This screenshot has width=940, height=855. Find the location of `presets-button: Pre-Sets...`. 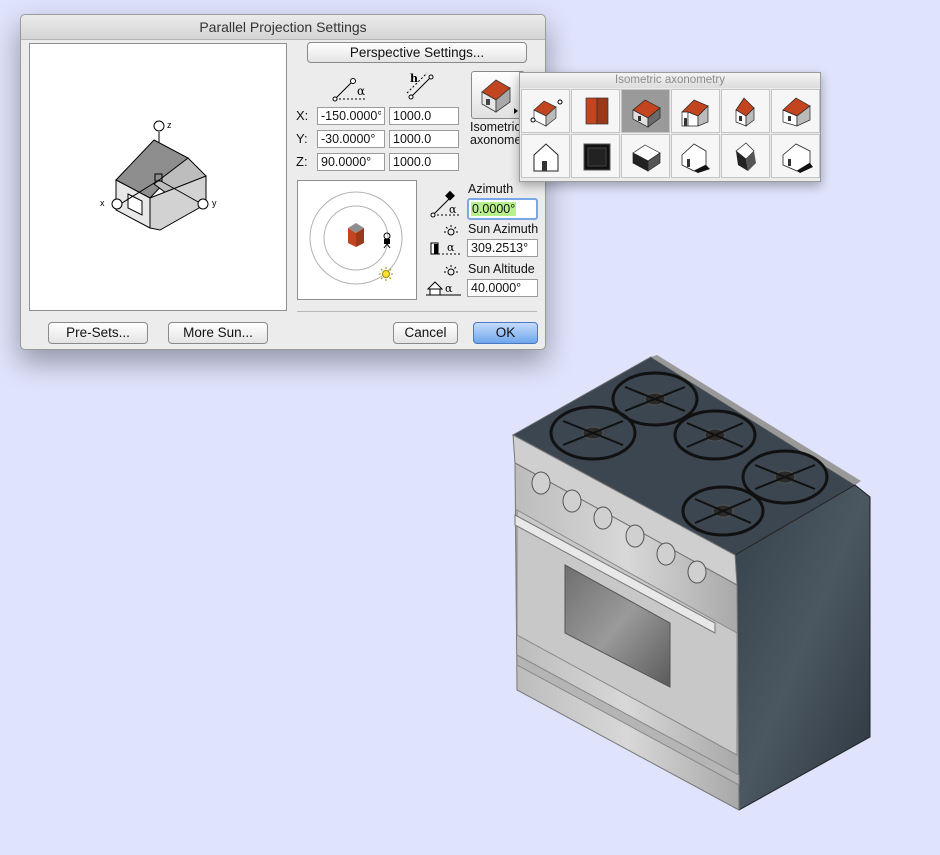

presets-button: Pre-Sets... is located at coordinates (98, 333).